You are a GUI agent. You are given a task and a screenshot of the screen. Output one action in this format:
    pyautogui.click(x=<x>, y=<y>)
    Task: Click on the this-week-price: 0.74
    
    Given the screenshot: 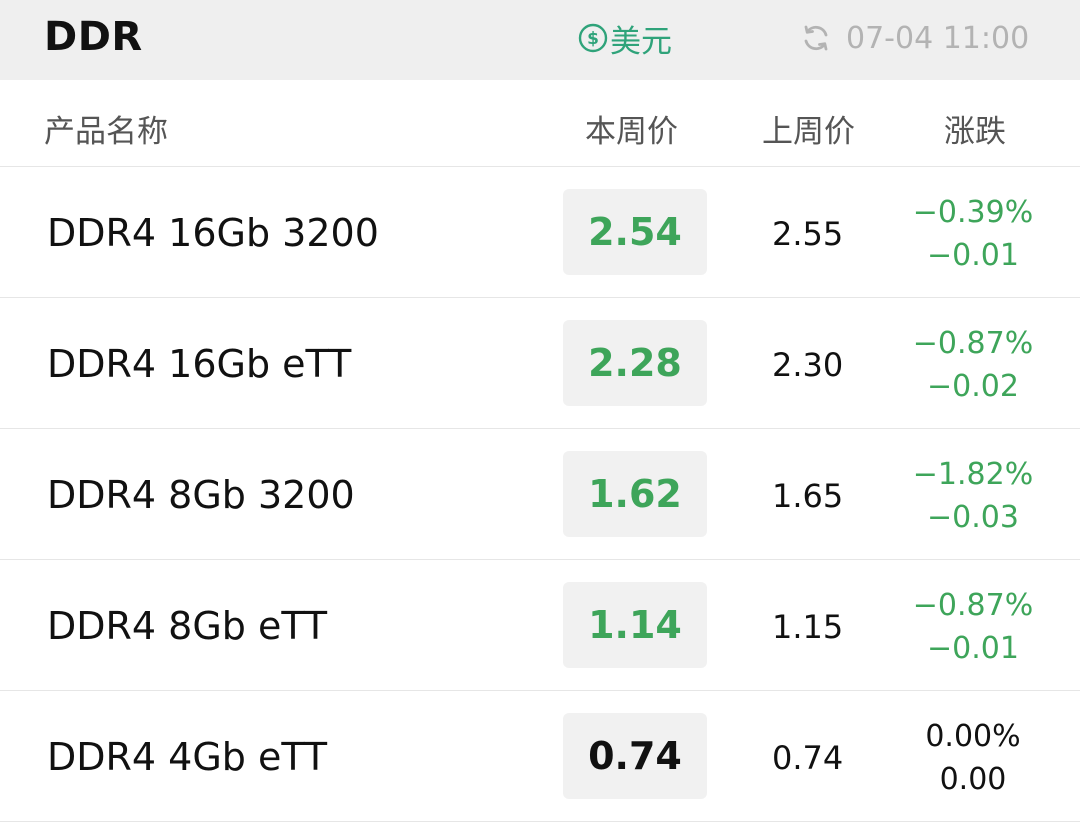 What is the action you would take?
    pyautogui.click(x=635, y=756)
    